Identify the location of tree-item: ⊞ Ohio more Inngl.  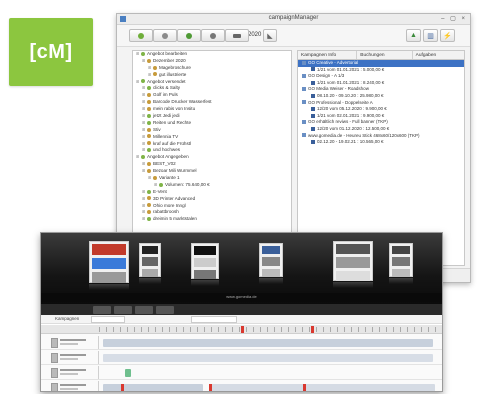
(212, 206).